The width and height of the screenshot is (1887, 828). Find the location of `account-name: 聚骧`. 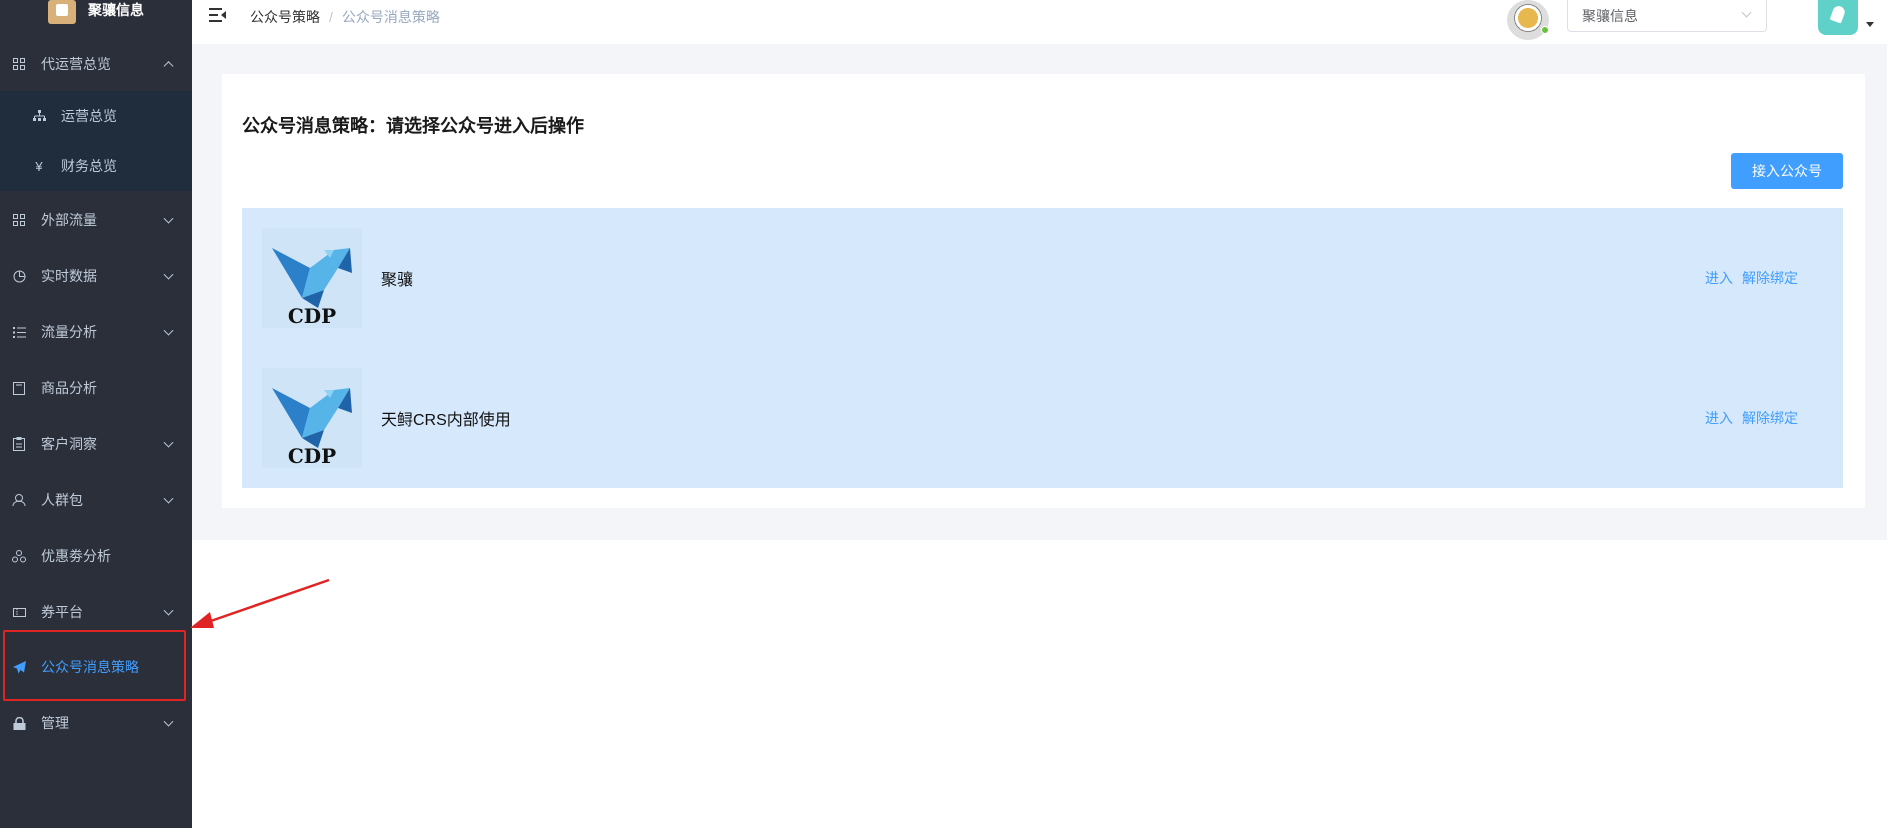

account-name: 聚骧 is located at coordinates (397, 280).